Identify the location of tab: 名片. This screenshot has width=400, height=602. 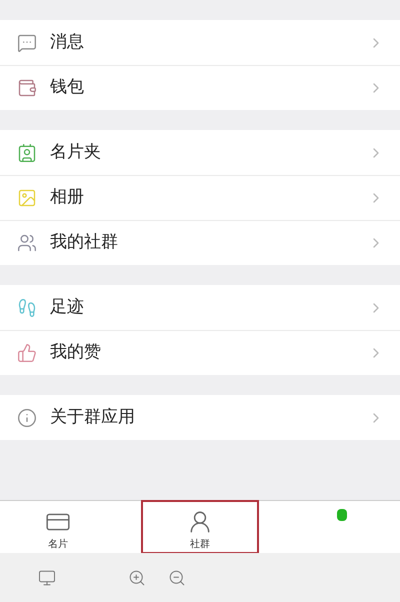
(58, 527).